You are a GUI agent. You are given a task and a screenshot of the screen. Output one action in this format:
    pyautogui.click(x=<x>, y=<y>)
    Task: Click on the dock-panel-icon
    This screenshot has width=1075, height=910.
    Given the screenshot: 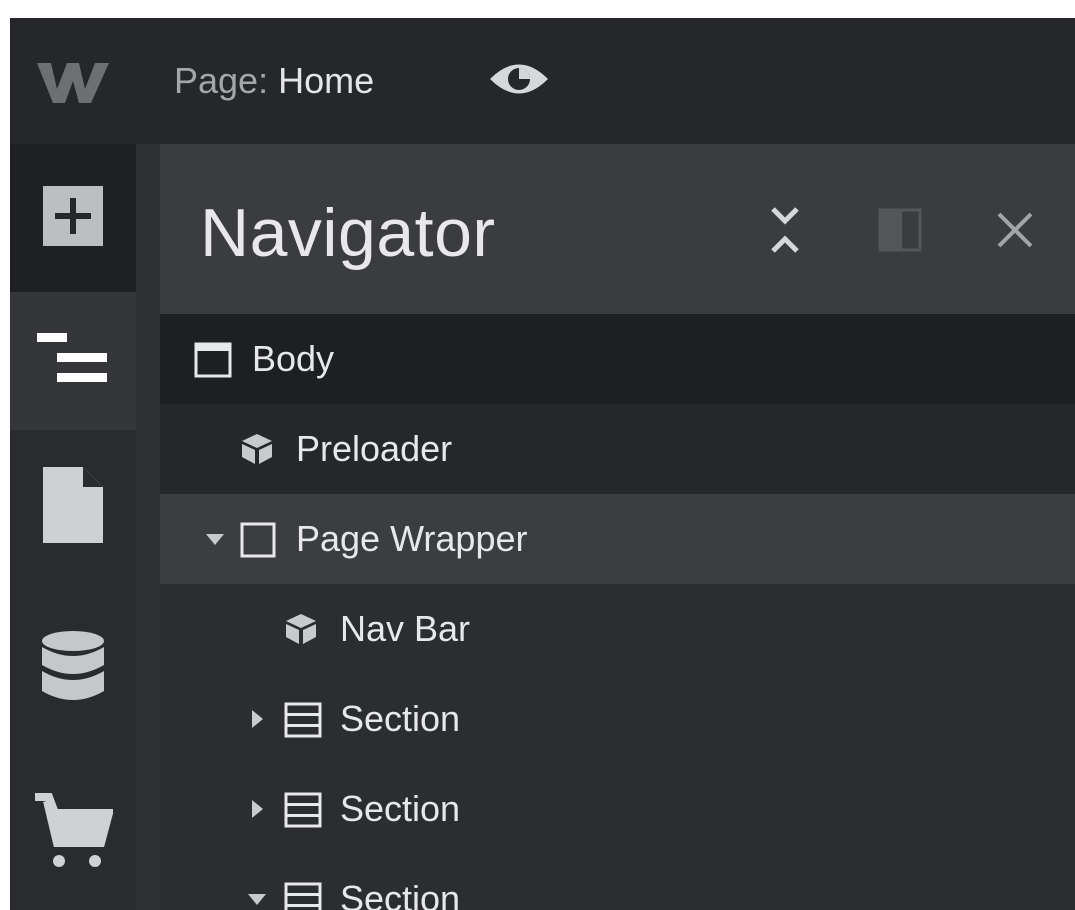 What is the action you would take?
    pyautogui.click(x=900, y=232)
    